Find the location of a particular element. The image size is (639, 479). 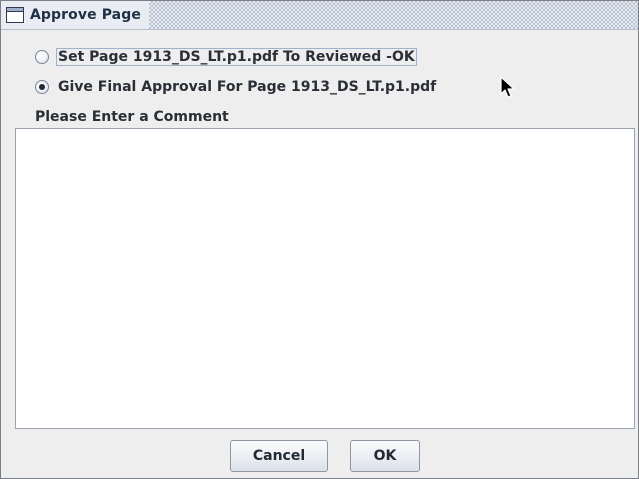

radio-unchecked-icon is located at coordinates (42, 57).